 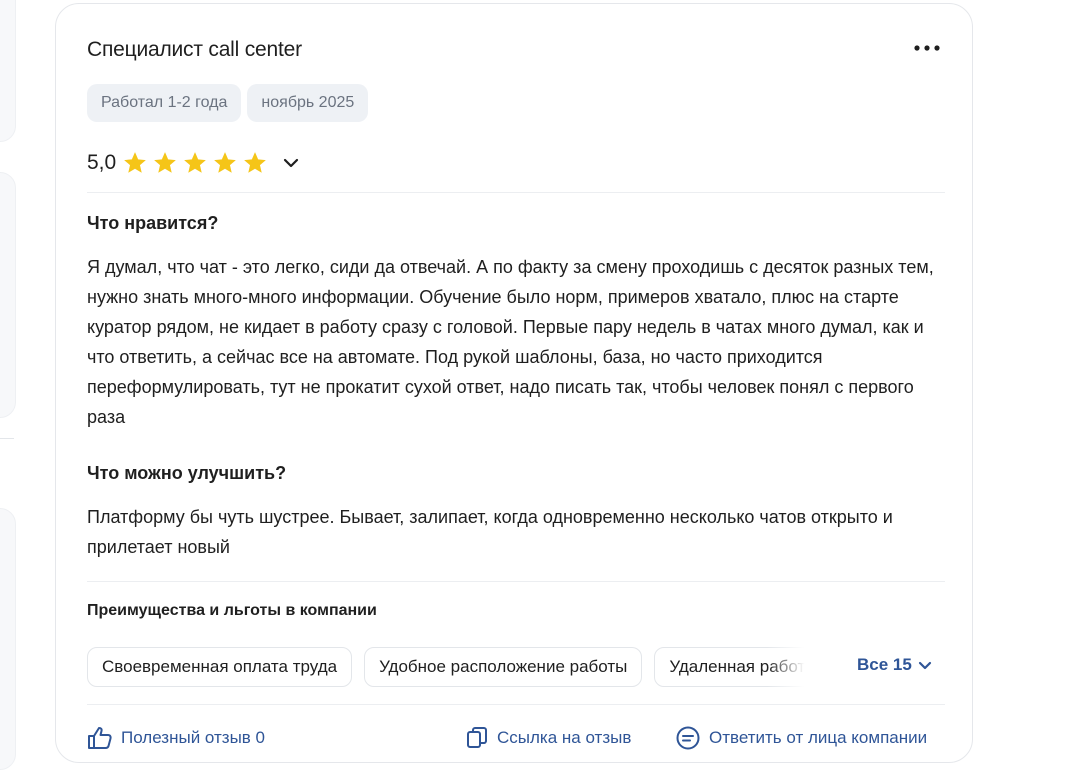 What do you see at coordinates (731, 667) in the screenshot?
I see `benefit-chip: Удаленная работа` at bounding box center [731, 667].